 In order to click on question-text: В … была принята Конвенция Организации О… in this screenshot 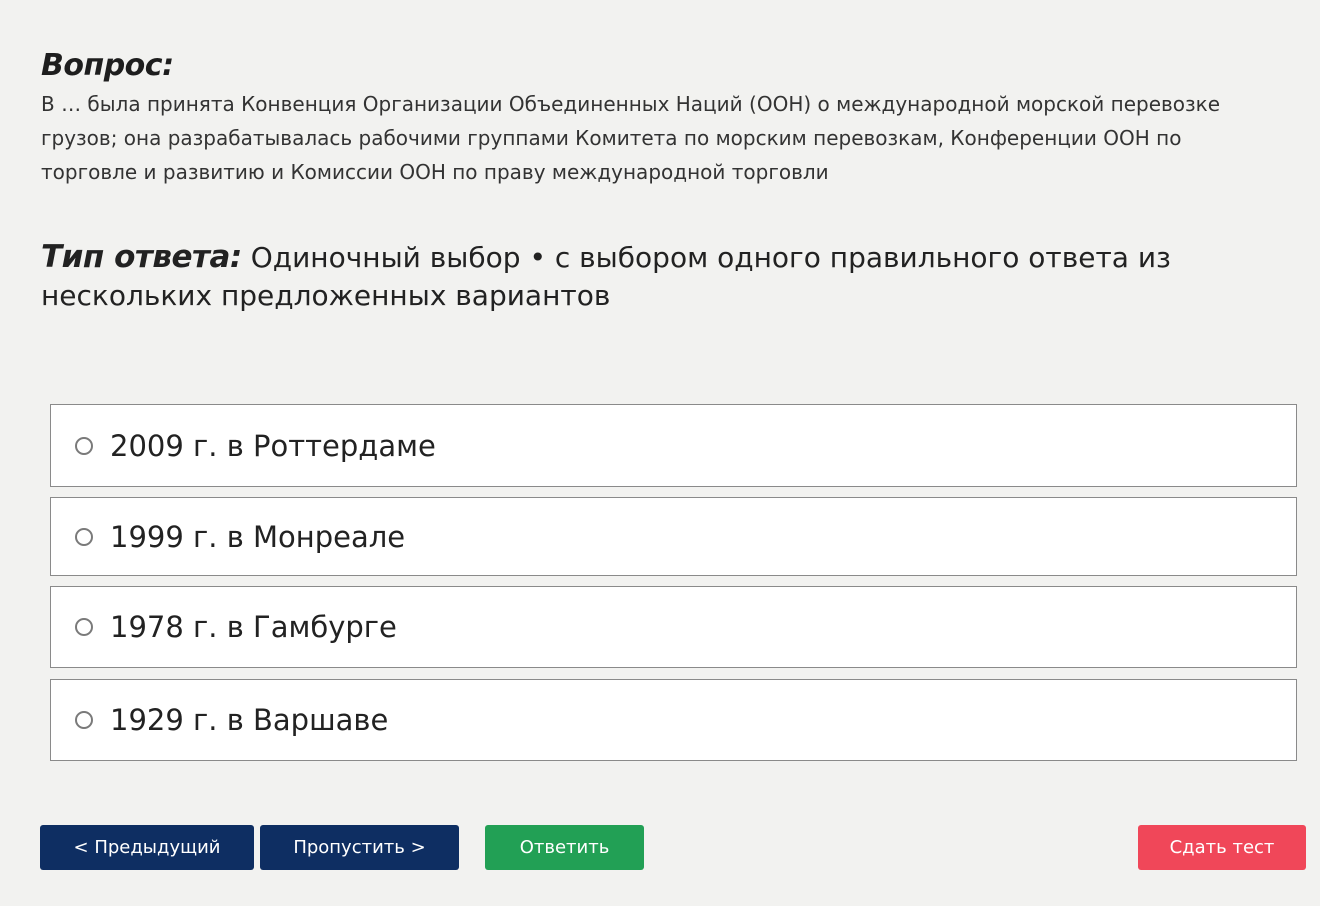, I will do `click(631, 138)`.